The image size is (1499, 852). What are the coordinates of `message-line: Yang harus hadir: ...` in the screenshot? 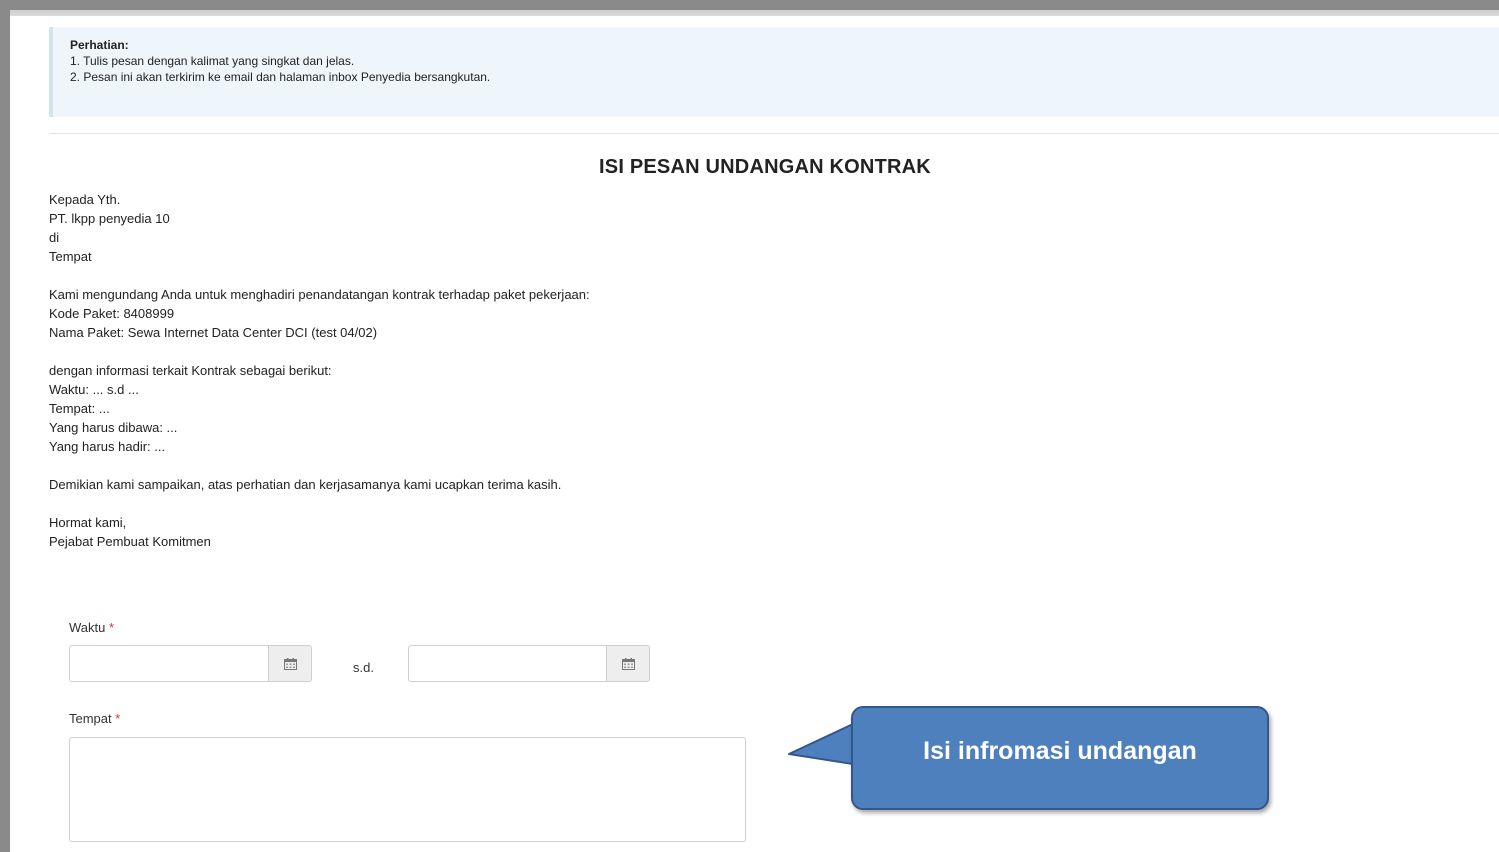 It's located at (107, 446).